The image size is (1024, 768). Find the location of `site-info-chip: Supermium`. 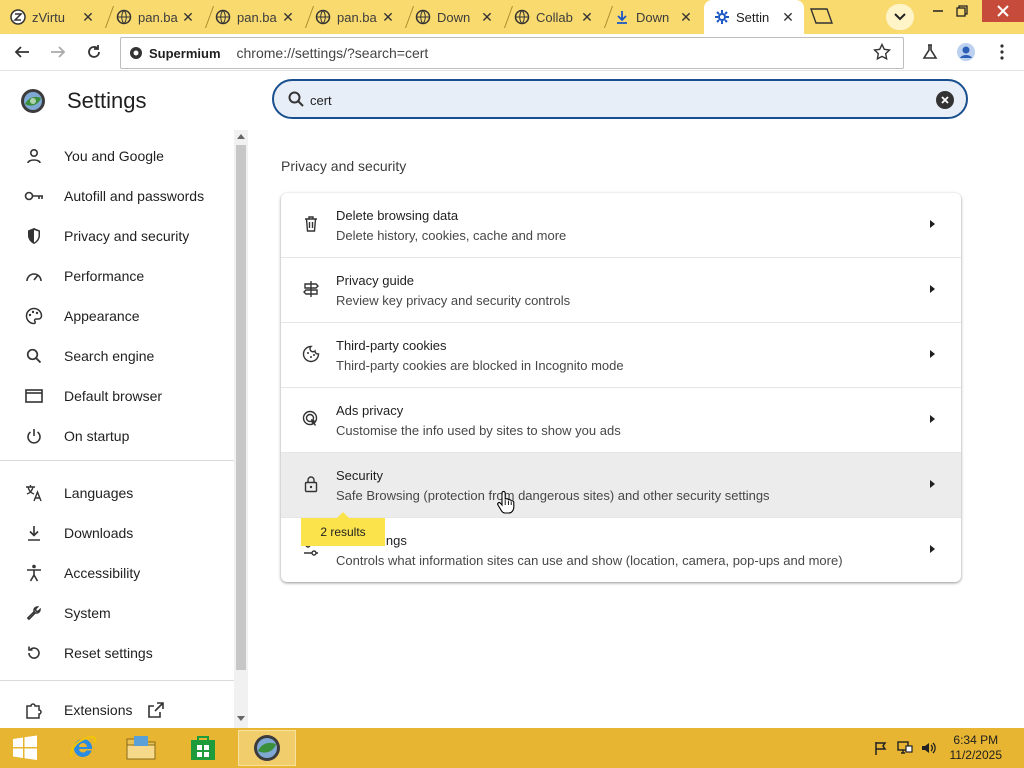

site-info-chip: Supermium is located at coordinates (175, 53).